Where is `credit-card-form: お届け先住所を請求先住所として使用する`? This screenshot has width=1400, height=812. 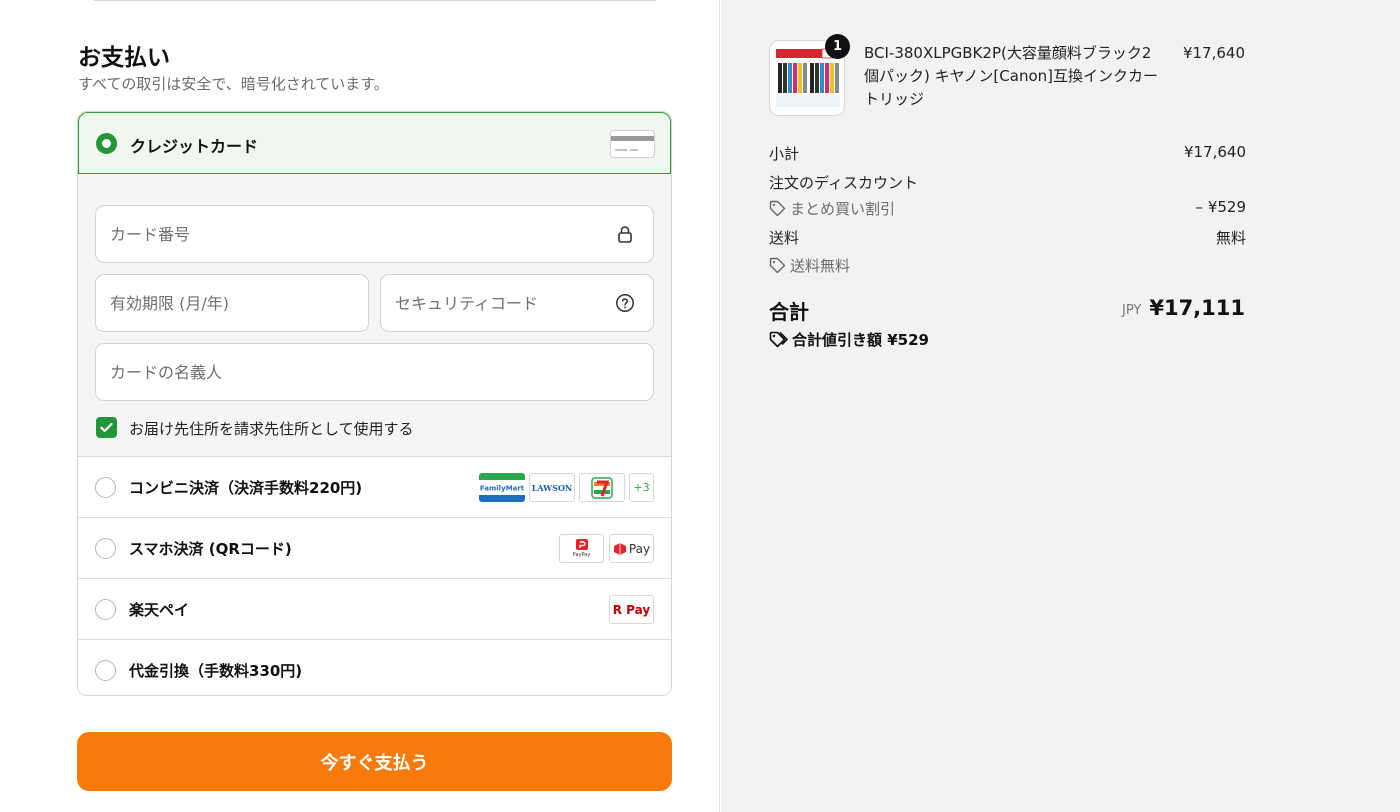 credit-card-form: お届け先住所を請求先住所として使用する is located at coordinates (374, 315).